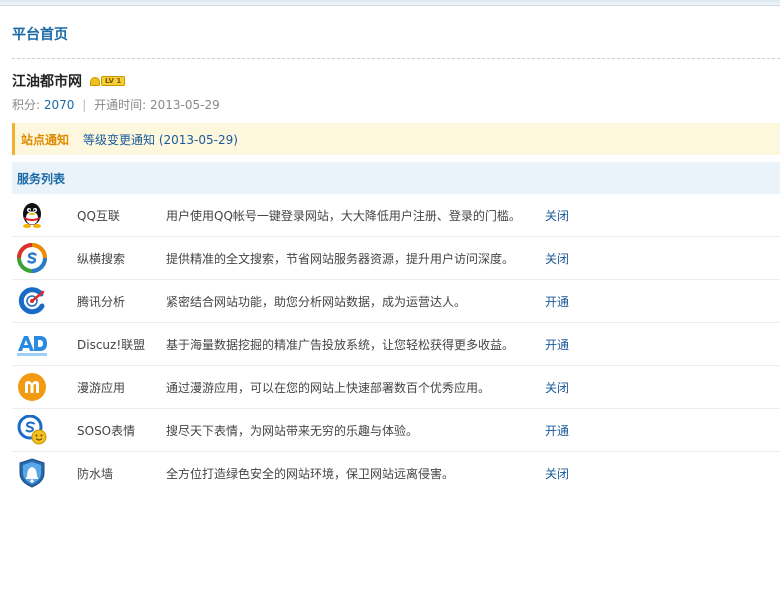 The image size is (780, 598). What do you see at coordinates (40, 35) in the screenshot?
I see `page-title: 平台首页` at bounding box center [40, 35].